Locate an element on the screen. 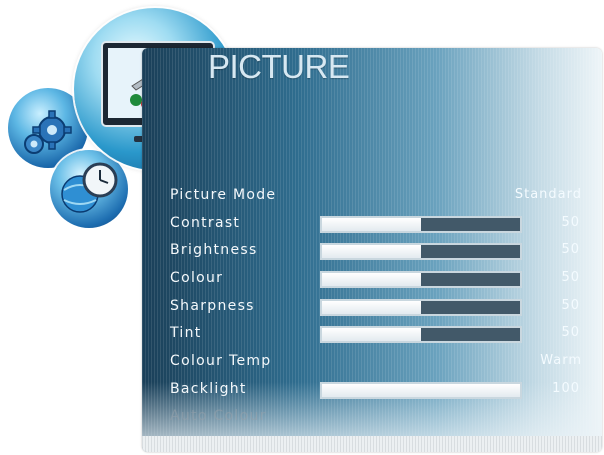  picture-mode-value: Standard is located at coordinates (548, 194).